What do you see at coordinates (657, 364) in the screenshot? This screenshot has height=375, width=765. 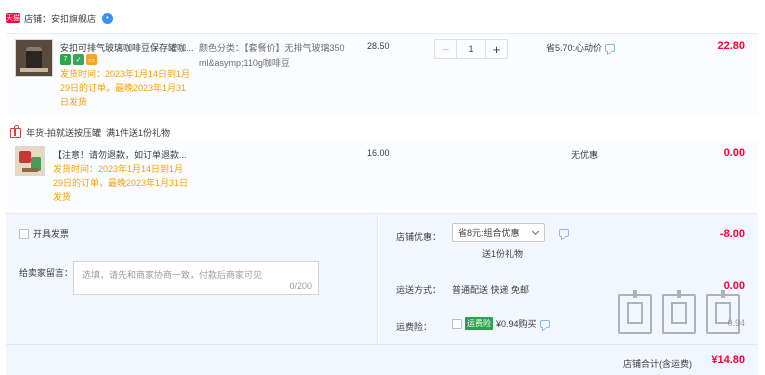 I see `shop-total-label: 店铺合计(含运费)` at bounding box center [657, 364].